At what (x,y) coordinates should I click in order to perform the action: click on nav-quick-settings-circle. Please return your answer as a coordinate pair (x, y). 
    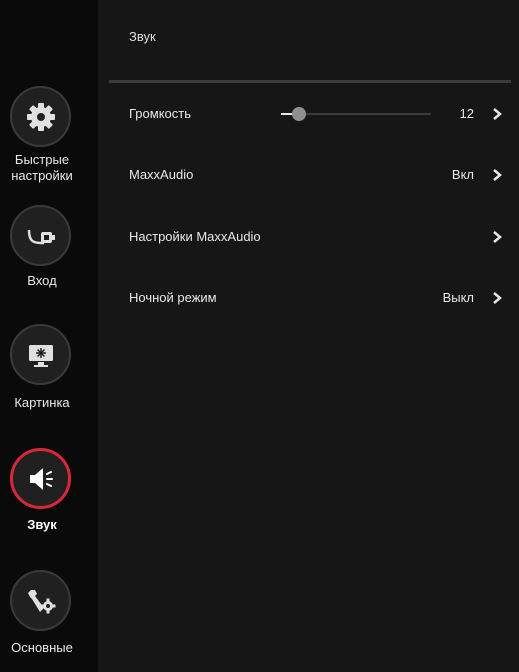
    Looking at the image, I should click on (40, 116).